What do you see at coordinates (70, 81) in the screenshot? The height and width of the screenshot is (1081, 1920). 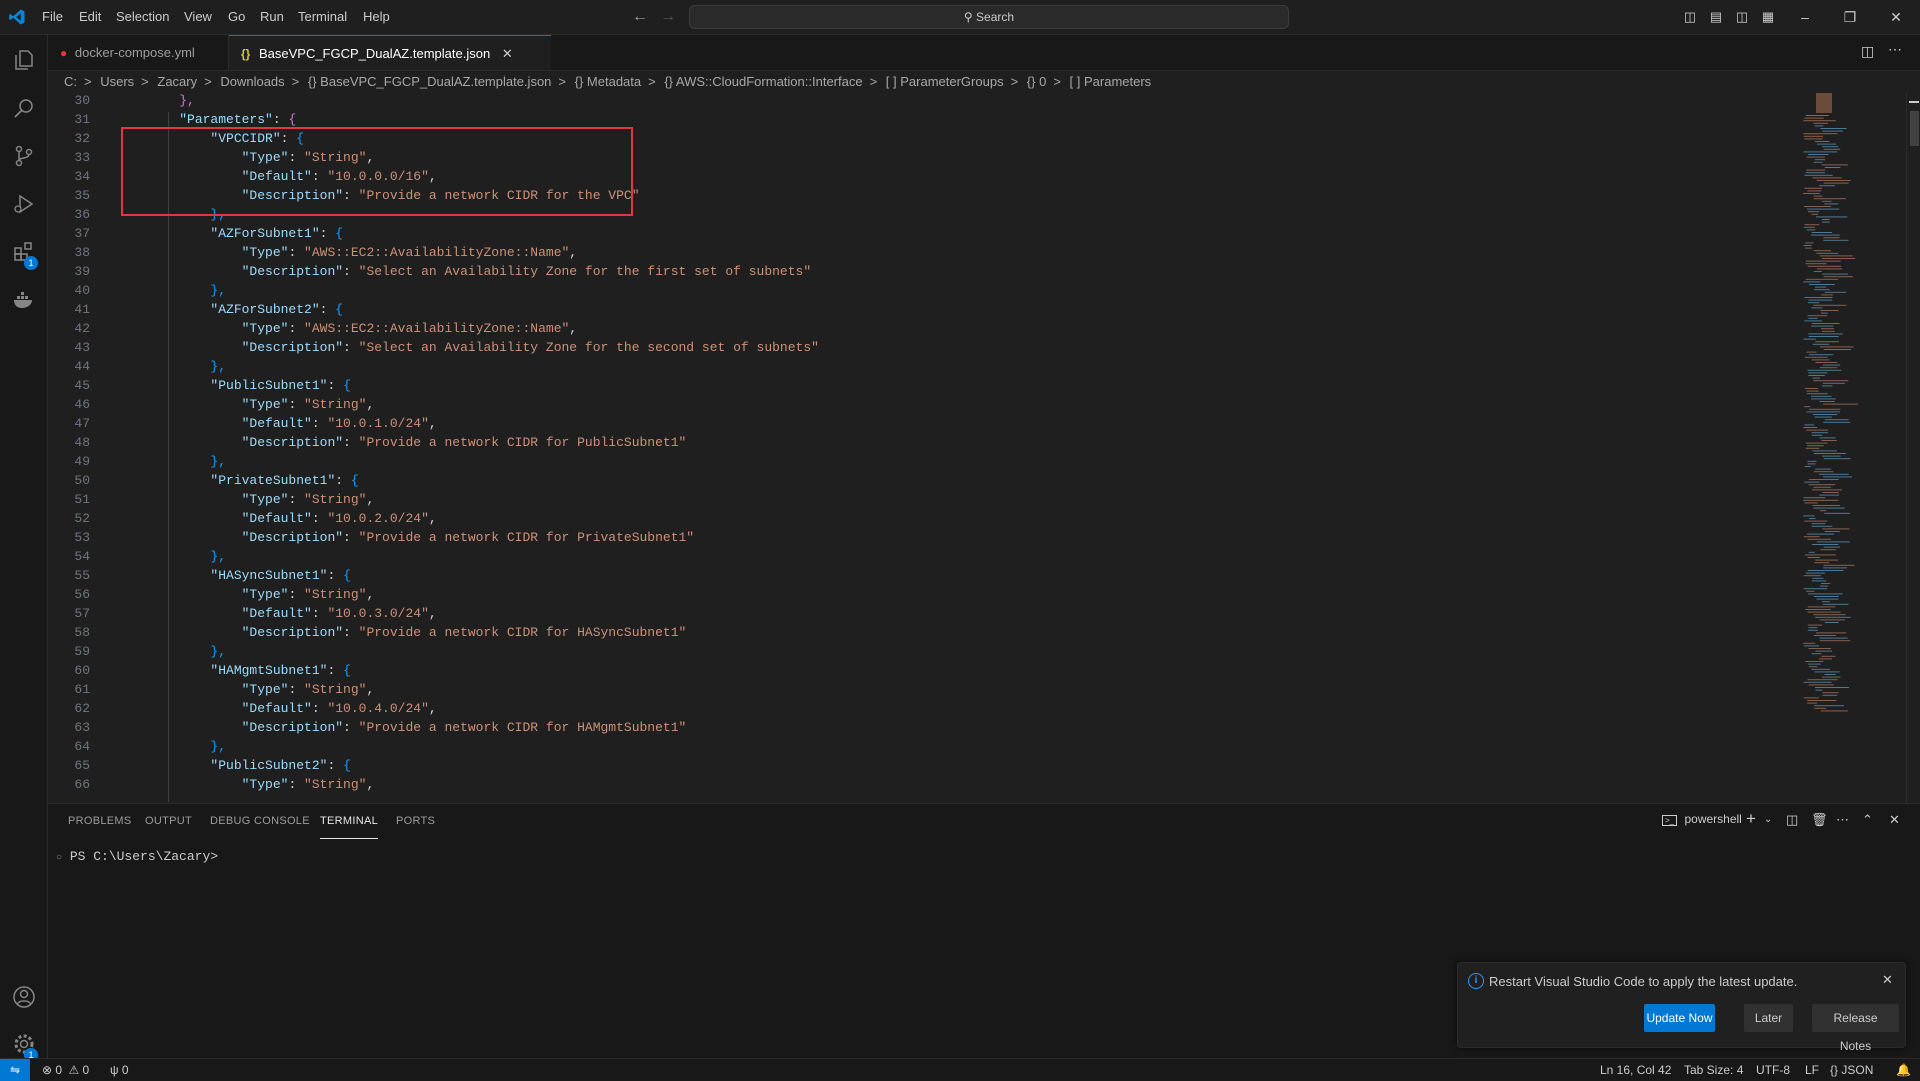 I see `breadcrumb-item: C:` at bounding box center [70, 81].